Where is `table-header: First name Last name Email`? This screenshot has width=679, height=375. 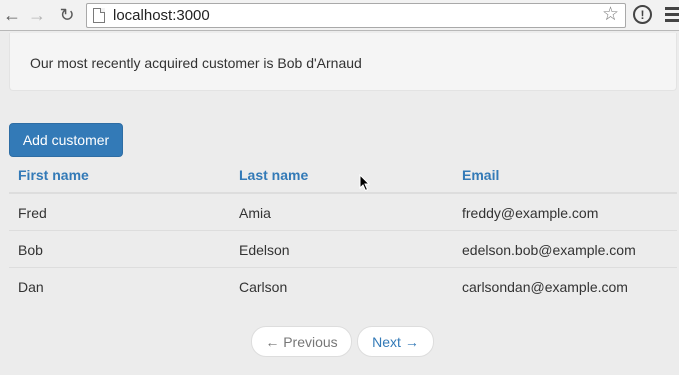
table-header: First name Last name Email is located at coordinates (343, 175).